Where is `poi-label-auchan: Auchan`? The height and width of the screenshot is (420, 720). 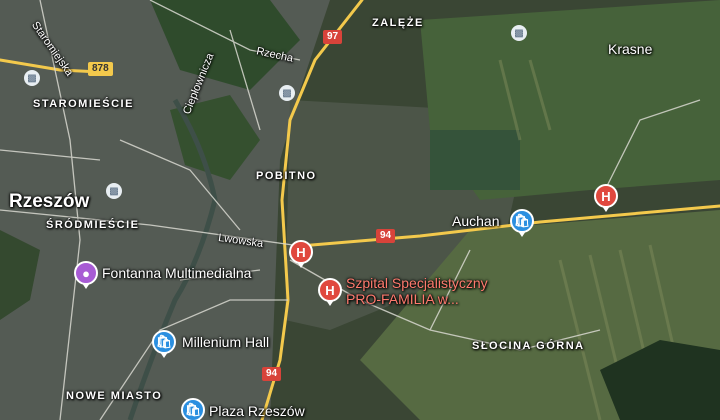
poi-label-auchan: Auchan is located at coordinates (475, 221).